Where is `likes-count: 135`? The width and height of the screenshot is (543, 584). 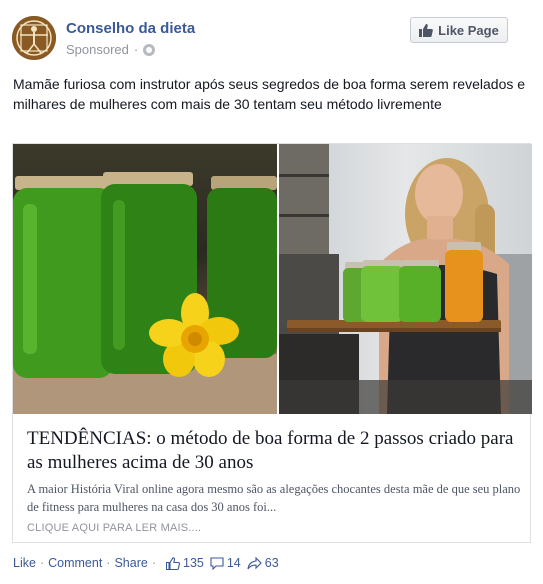
likes-count: 135 is located at coordinates (193, 563).